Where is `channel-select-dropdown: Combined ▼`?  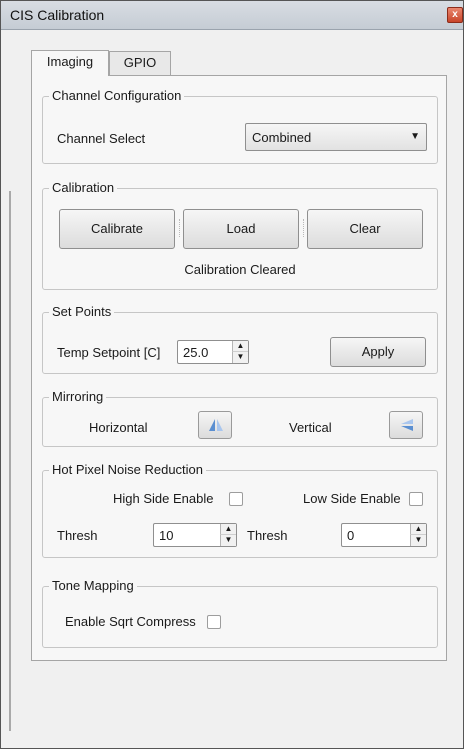
channel-select-dropdown: Combined ▼ is located at coordinates (336, 137).